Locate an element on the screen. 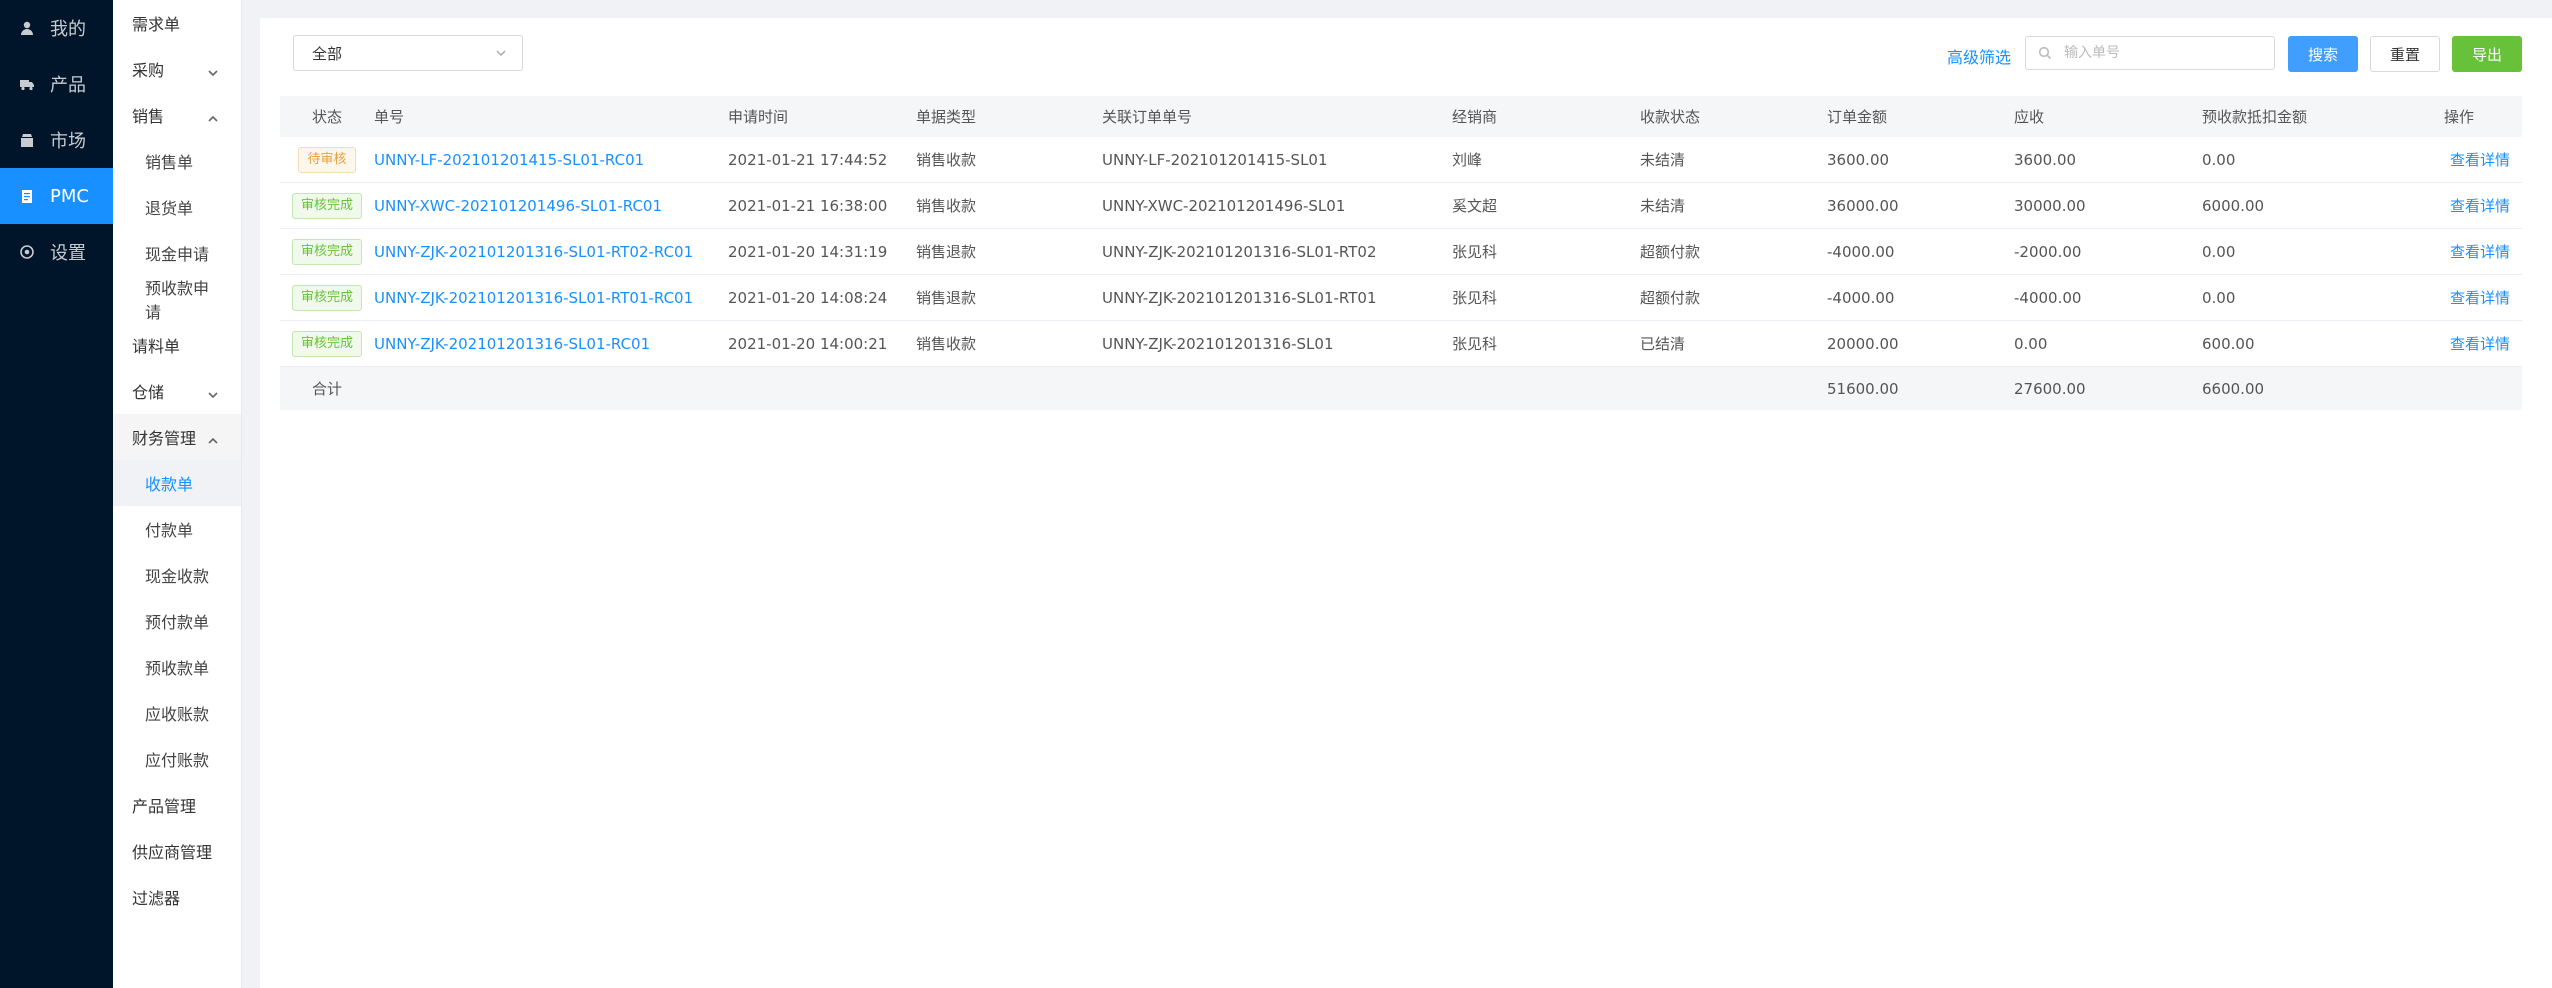  search-button: 搜索 is located at coordinates (2323, 54).